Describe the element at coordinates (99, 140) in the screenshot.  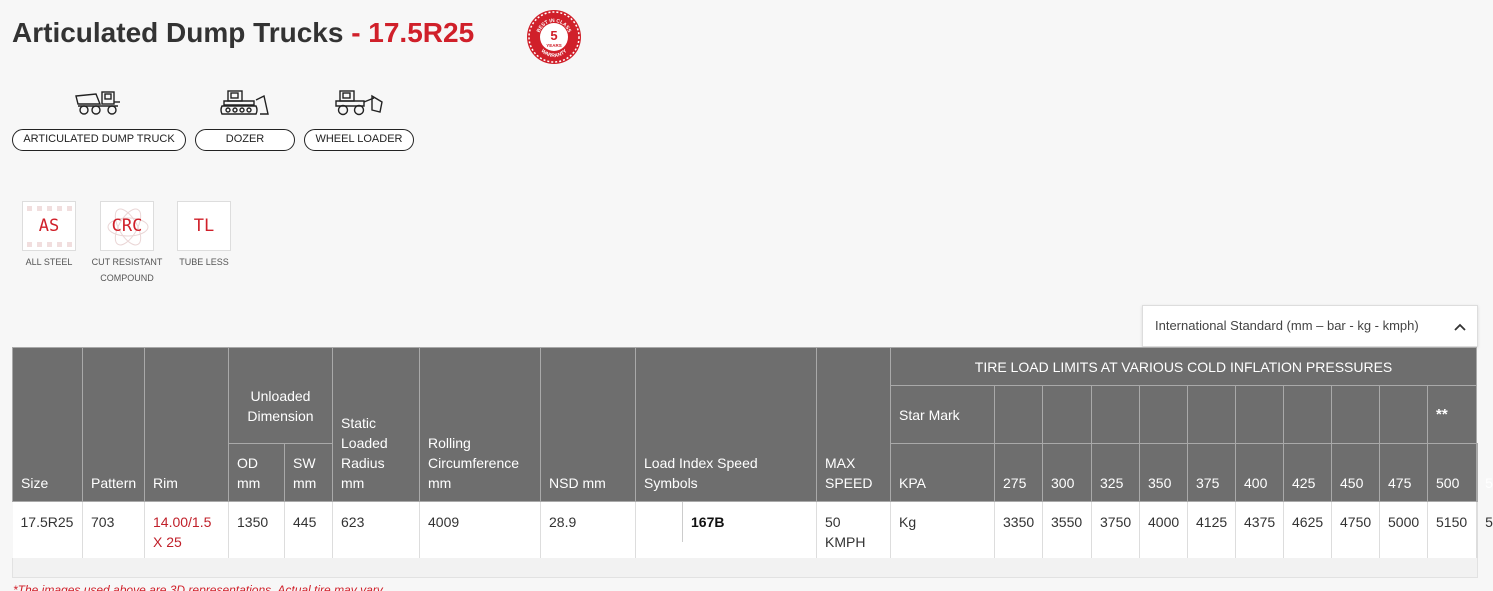
I see `application-pill-articulated-dump-truck: ARTICULATED DUMP TRUCK` at that location.